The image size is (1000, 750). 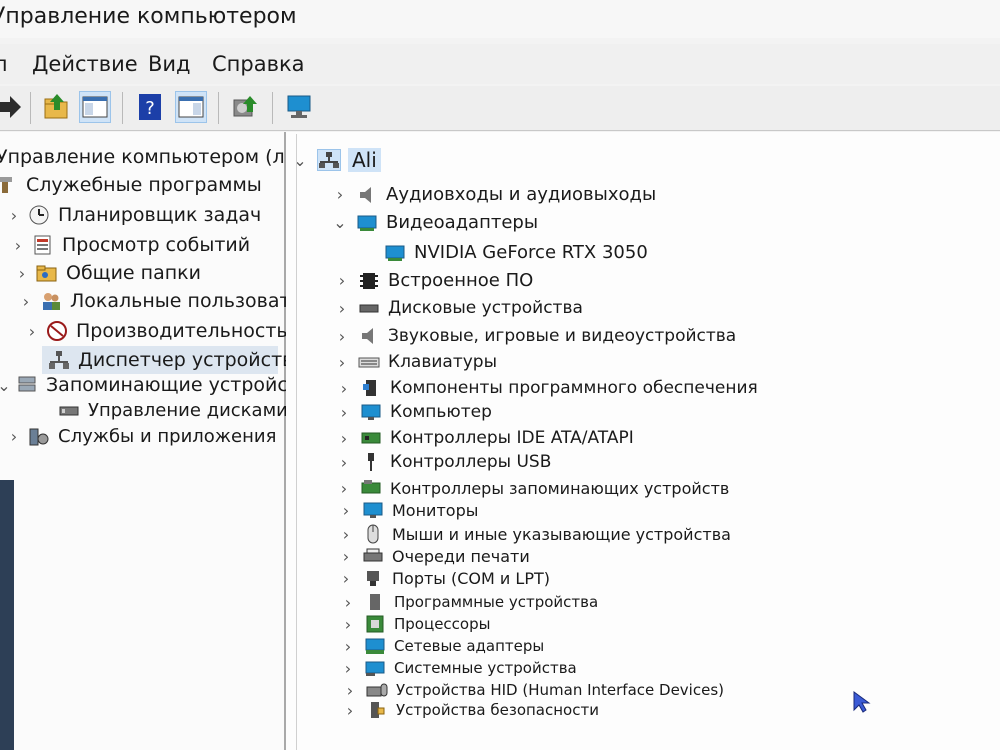 What do you see at coordinates (258, 64) in the screenshot?
I see `menu-help: Справка` at bounding box center [258, 64].